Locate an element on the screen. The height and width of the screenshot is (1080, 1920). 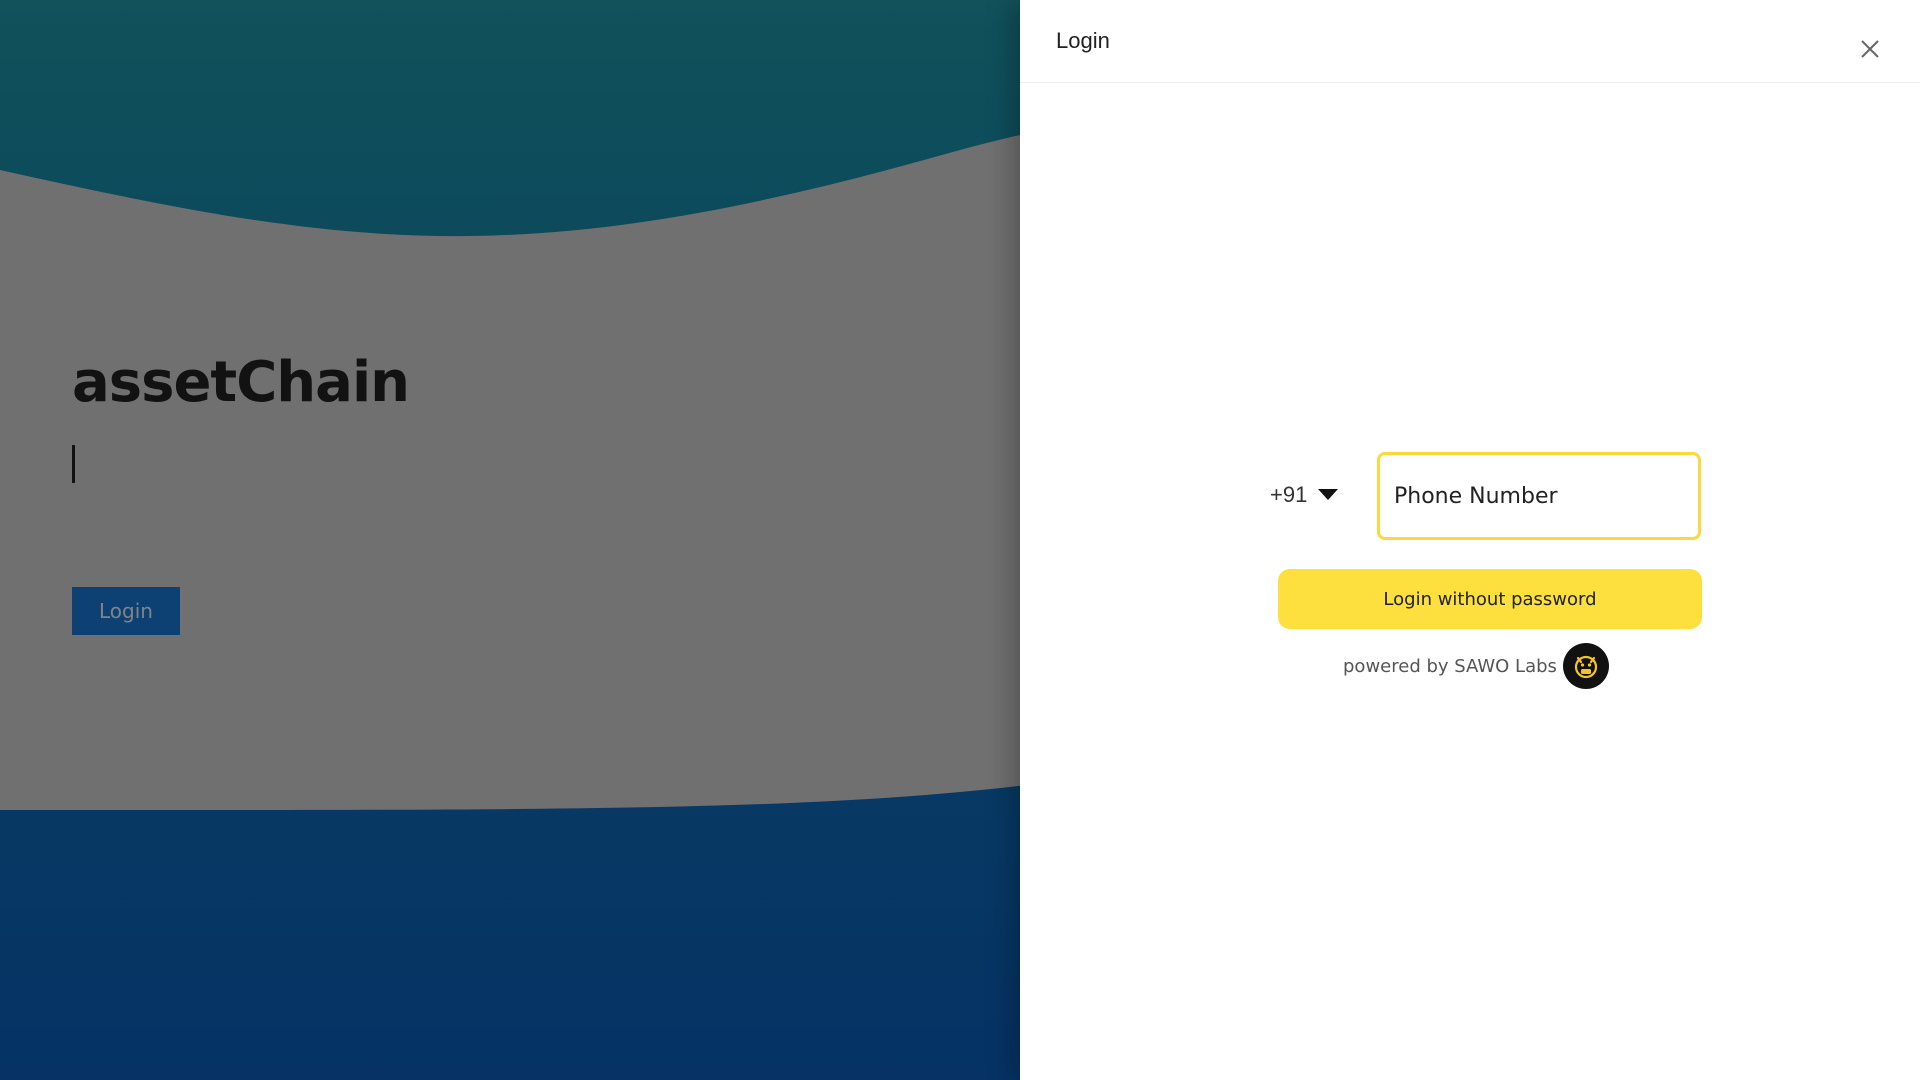
country-code-select: +91 is located at coordinates (1304, 495).